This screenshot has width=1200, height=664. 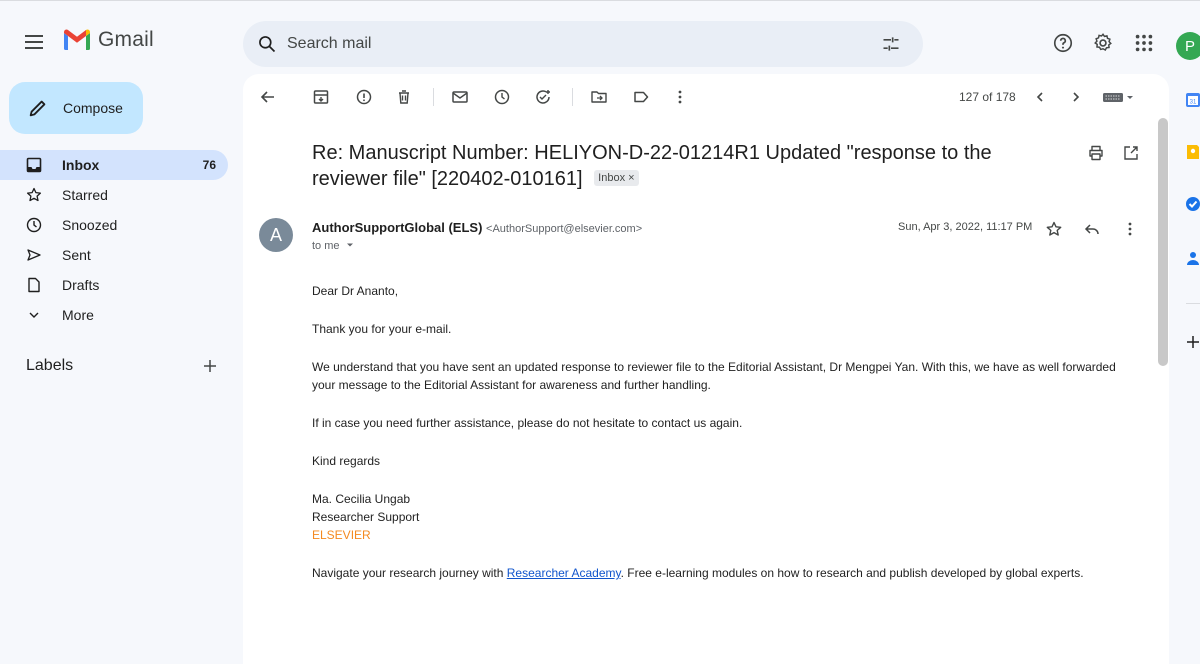 I want to click on sidebar-item-inbox: Inbox 76, so click(x=114, y=165).